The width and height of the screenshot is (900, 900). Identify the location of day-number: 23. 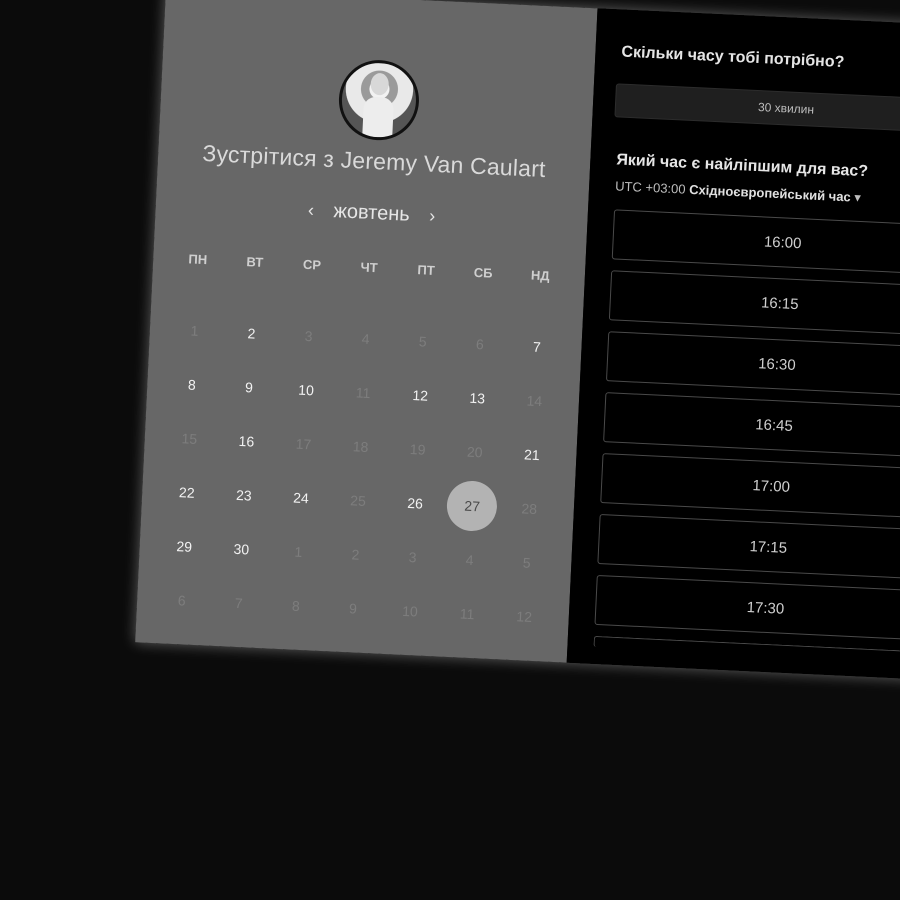
(244, 495).